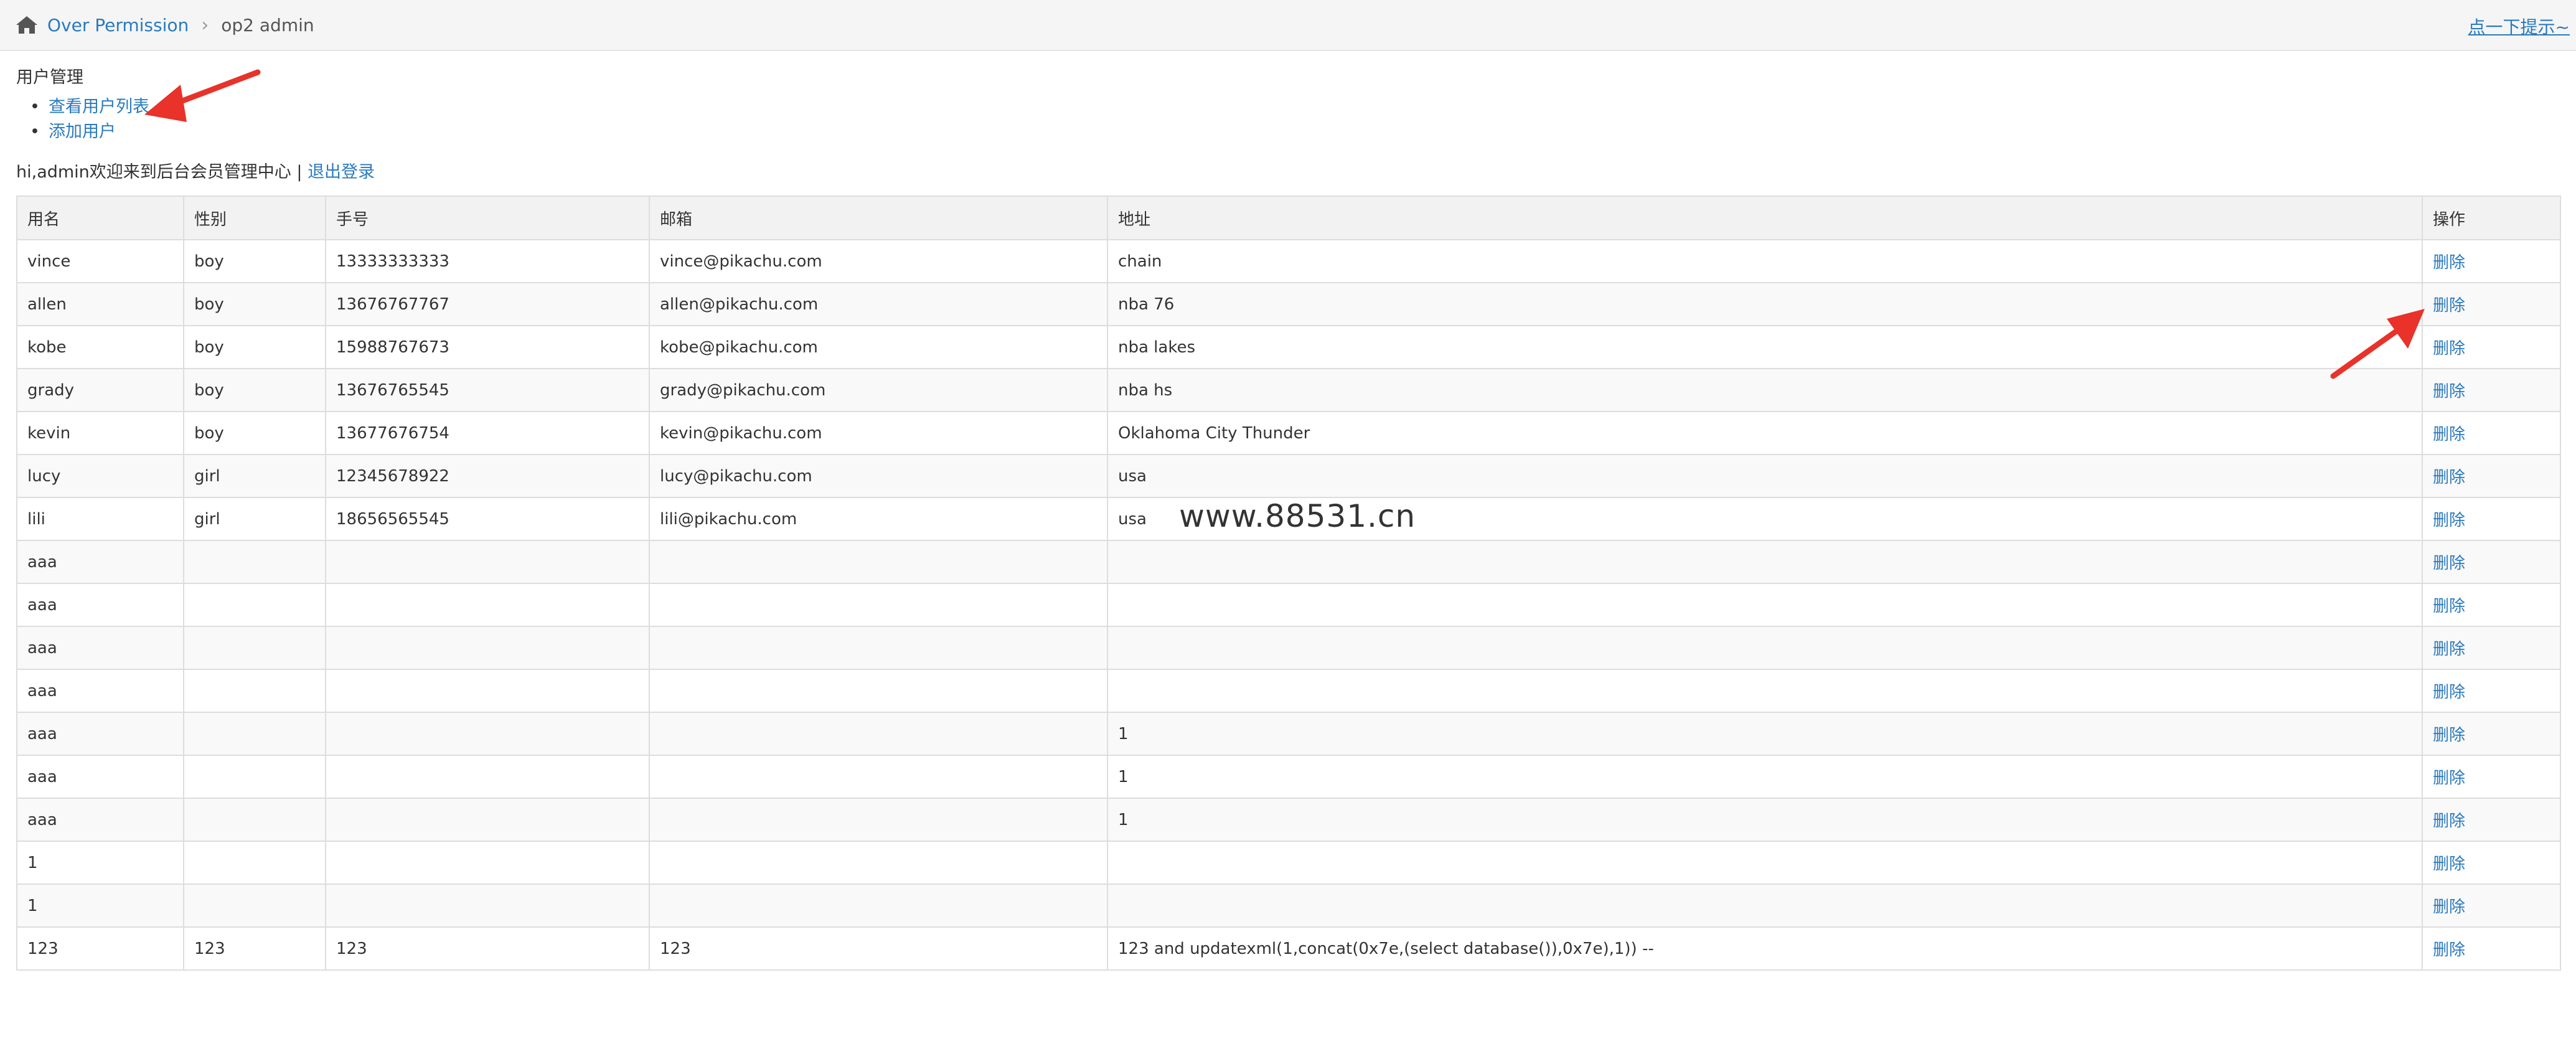 This screenshot has height=1046, width=2576. What do you see at coordinates (100, 519) in the screenshot?
I see `cell-username: lili` at bounding box center [100, 519].